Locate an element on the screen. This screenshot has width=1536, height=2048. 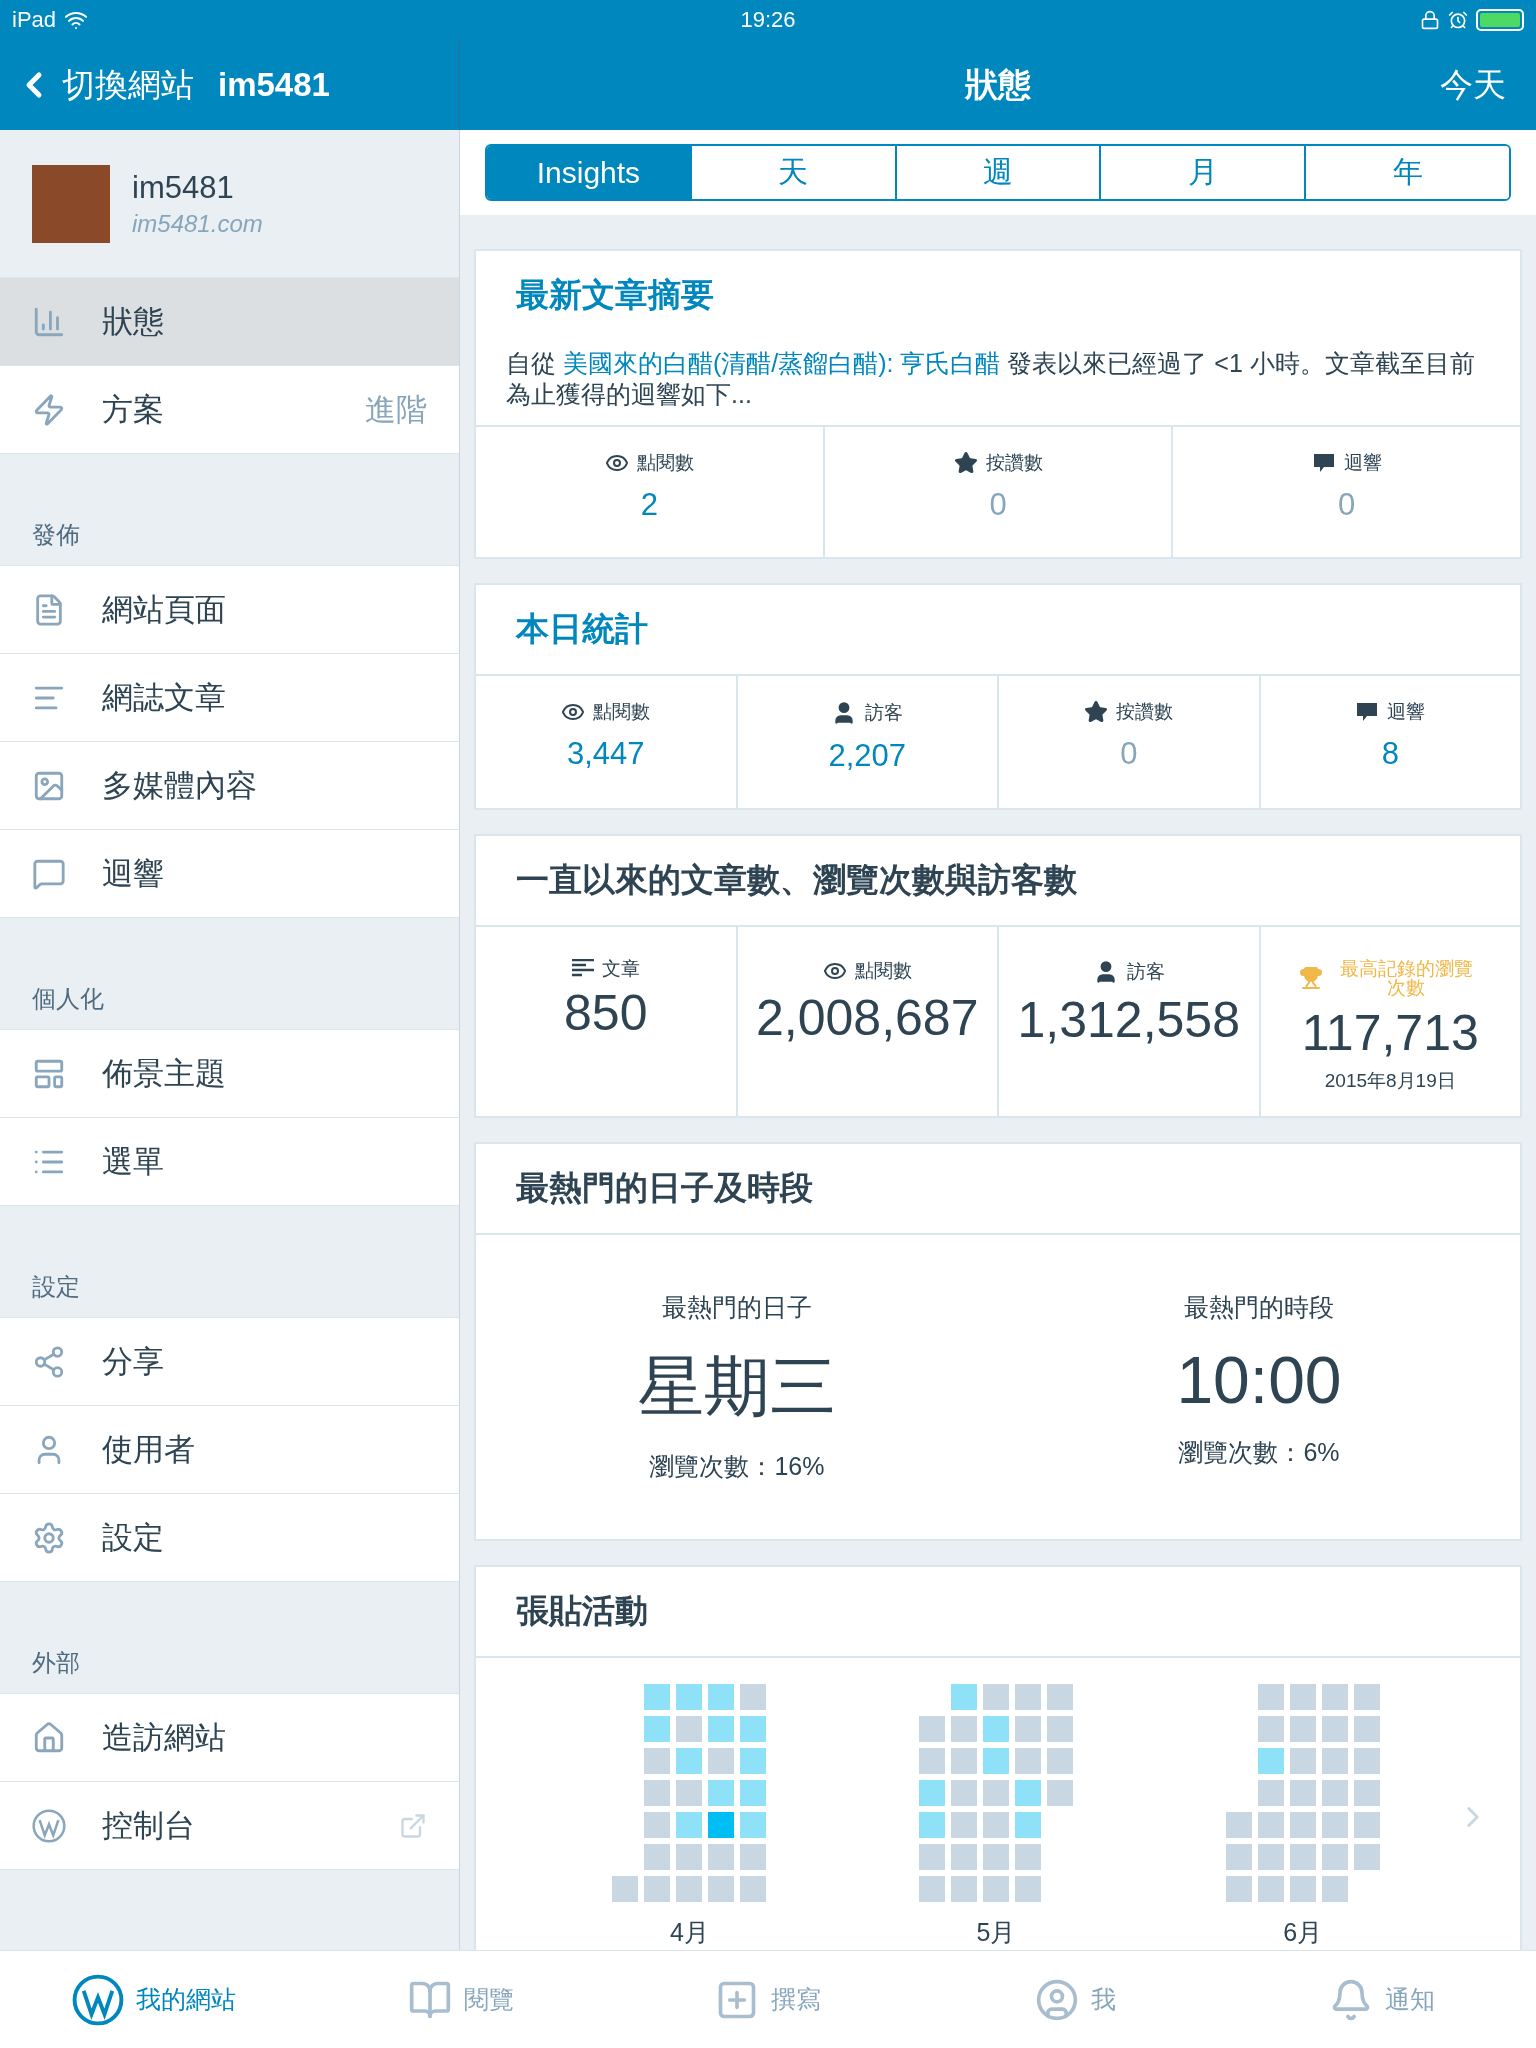
item-label: 選單 is located at coordinates (133, 1161).